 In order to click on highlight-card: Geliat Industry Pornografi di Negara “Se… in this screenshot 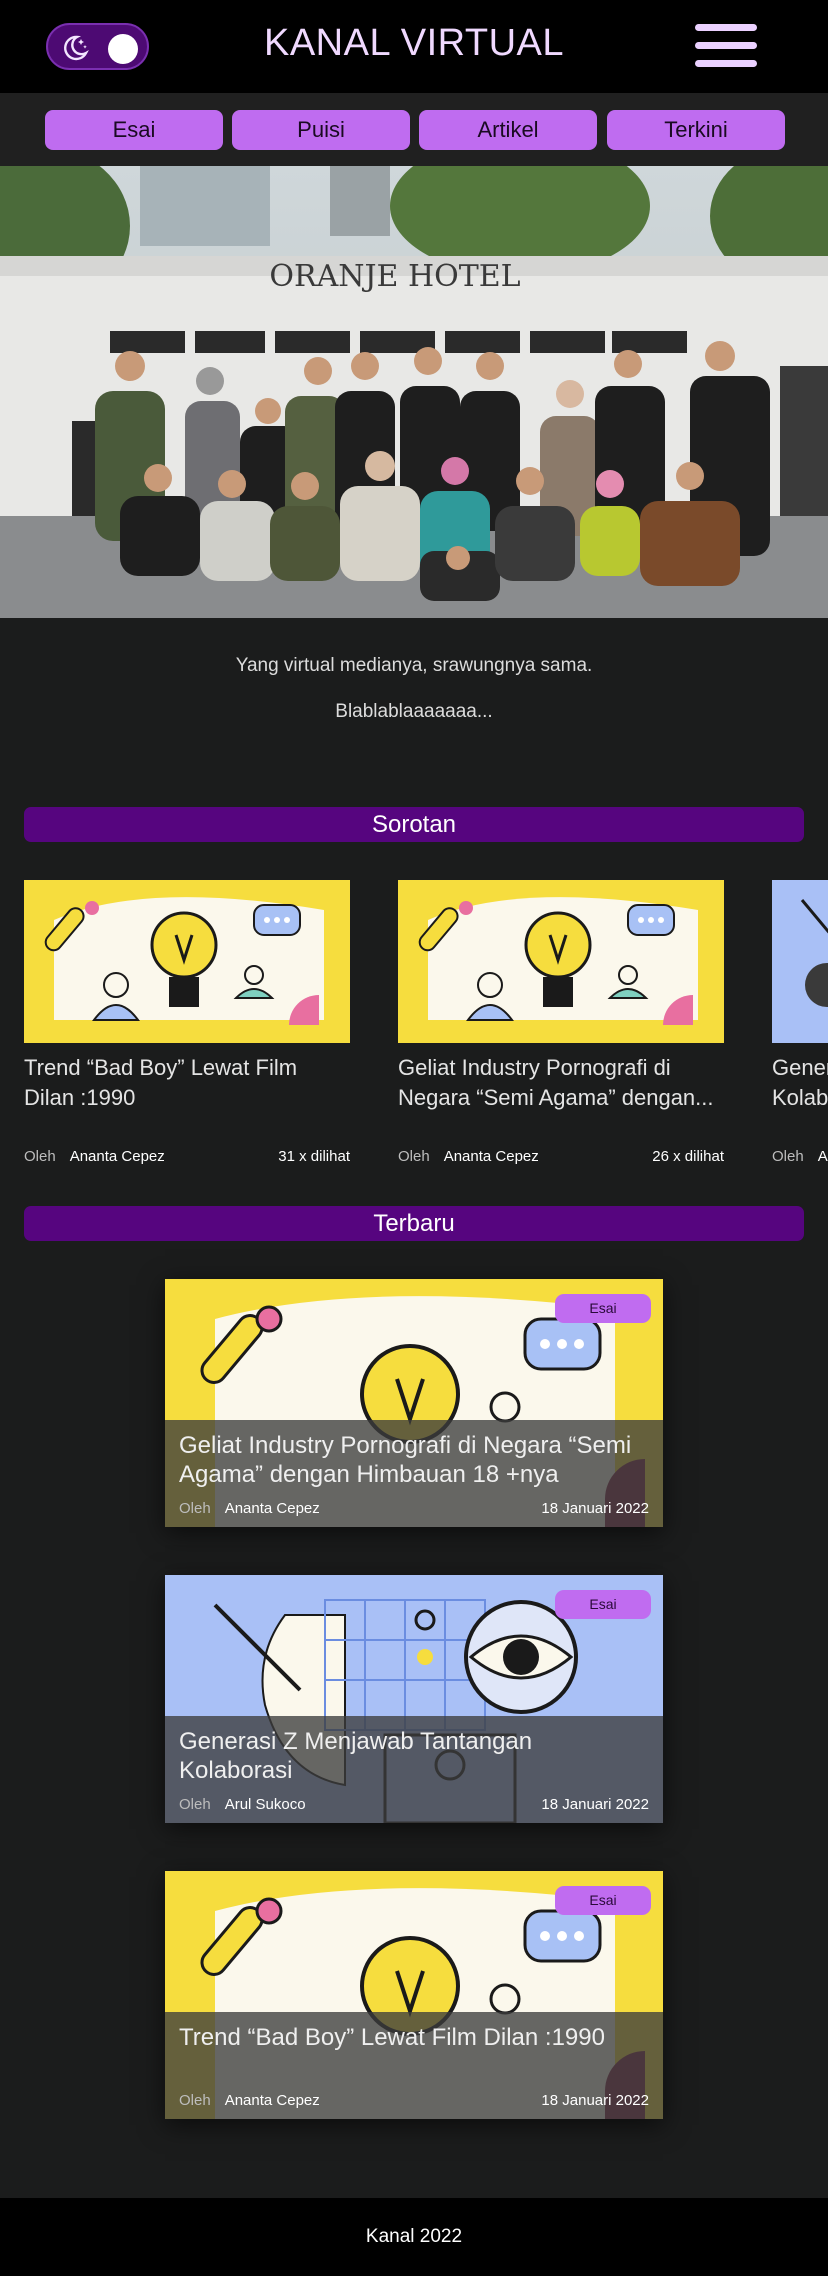, I will do `click(561, 1022)`.